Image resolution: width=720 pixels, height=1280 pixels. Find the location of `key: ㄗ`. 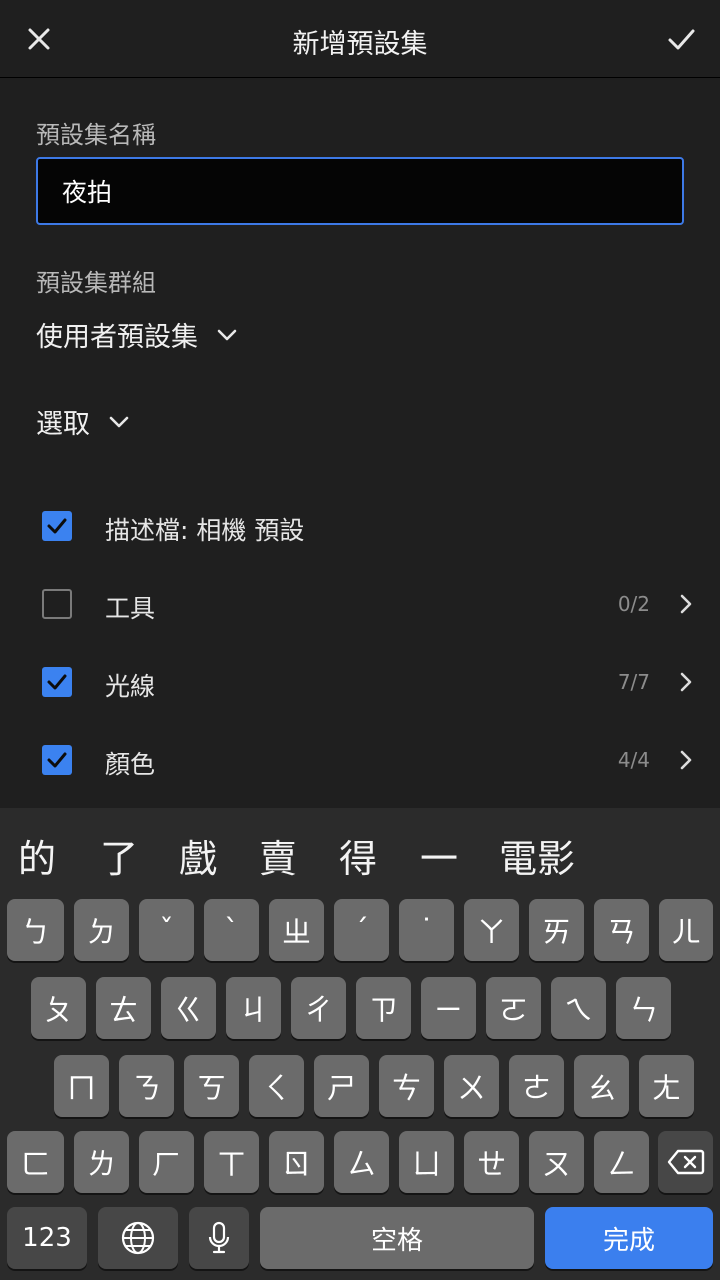

key: ㄗ is located at coordinates (383, 1008).